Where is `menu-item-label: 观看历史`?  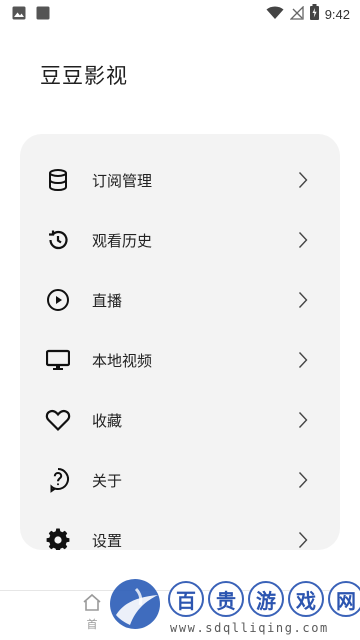 menu-item-label: 观看历史 is located at coordinates (122, 240).